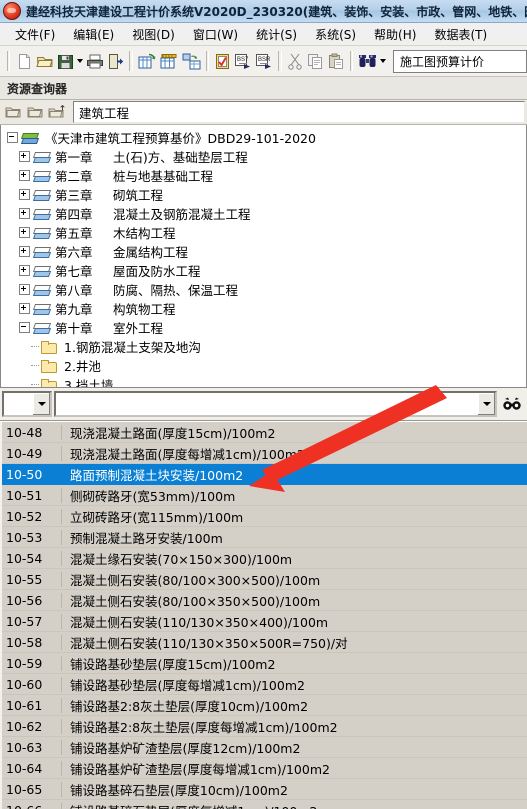  I want to click on row-name: 混凝土缘石安装(70×150×300)/100m, so click(181, 559).